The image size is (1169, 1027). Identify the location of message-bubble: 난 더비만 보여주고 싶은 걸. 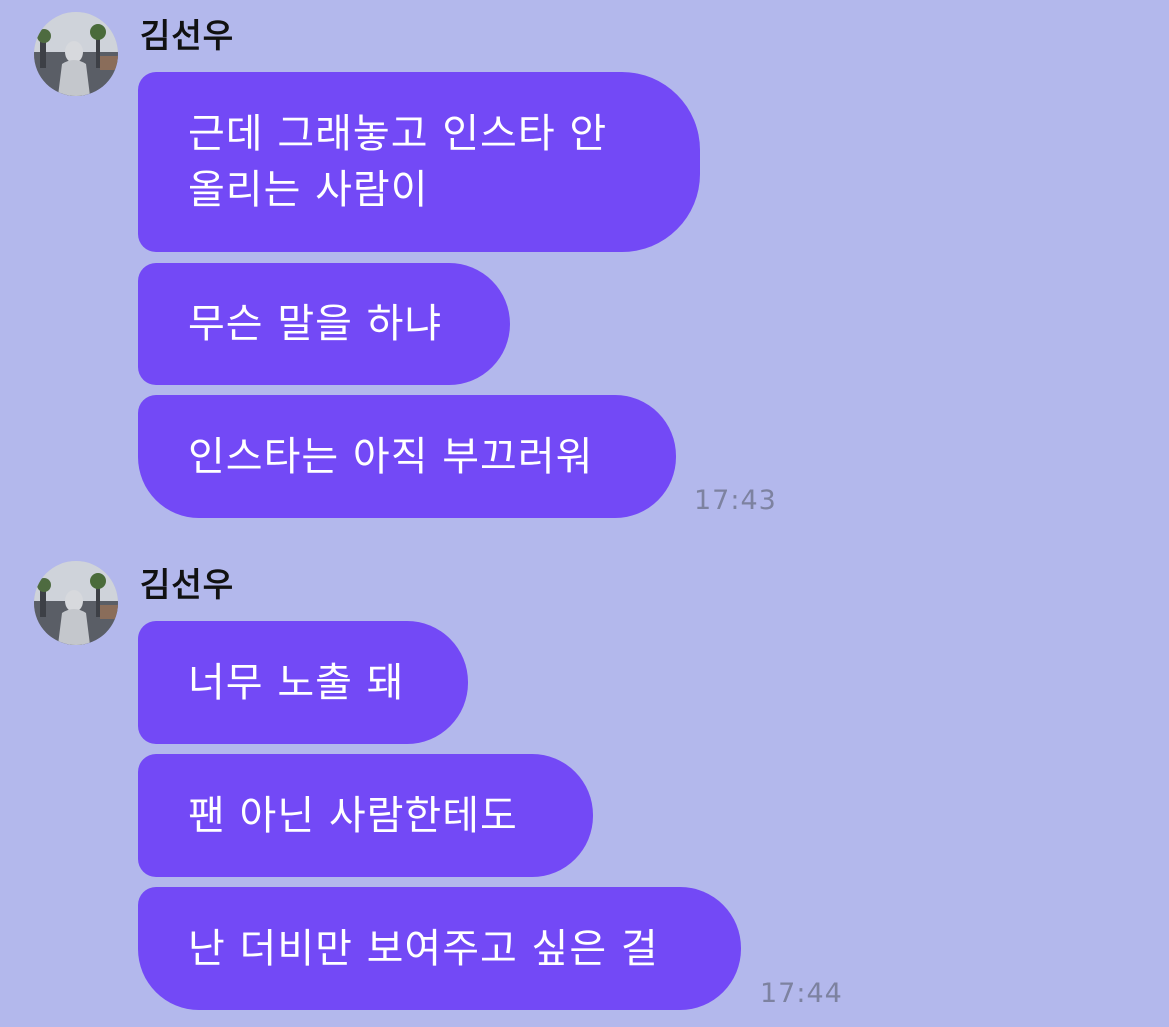
(439, 948).